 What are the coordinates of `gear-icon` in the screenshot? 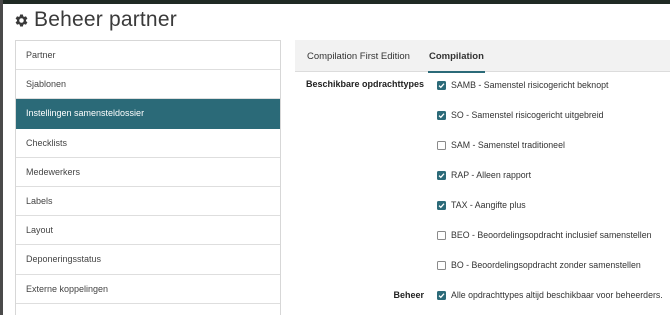 It's located at (21, 20).